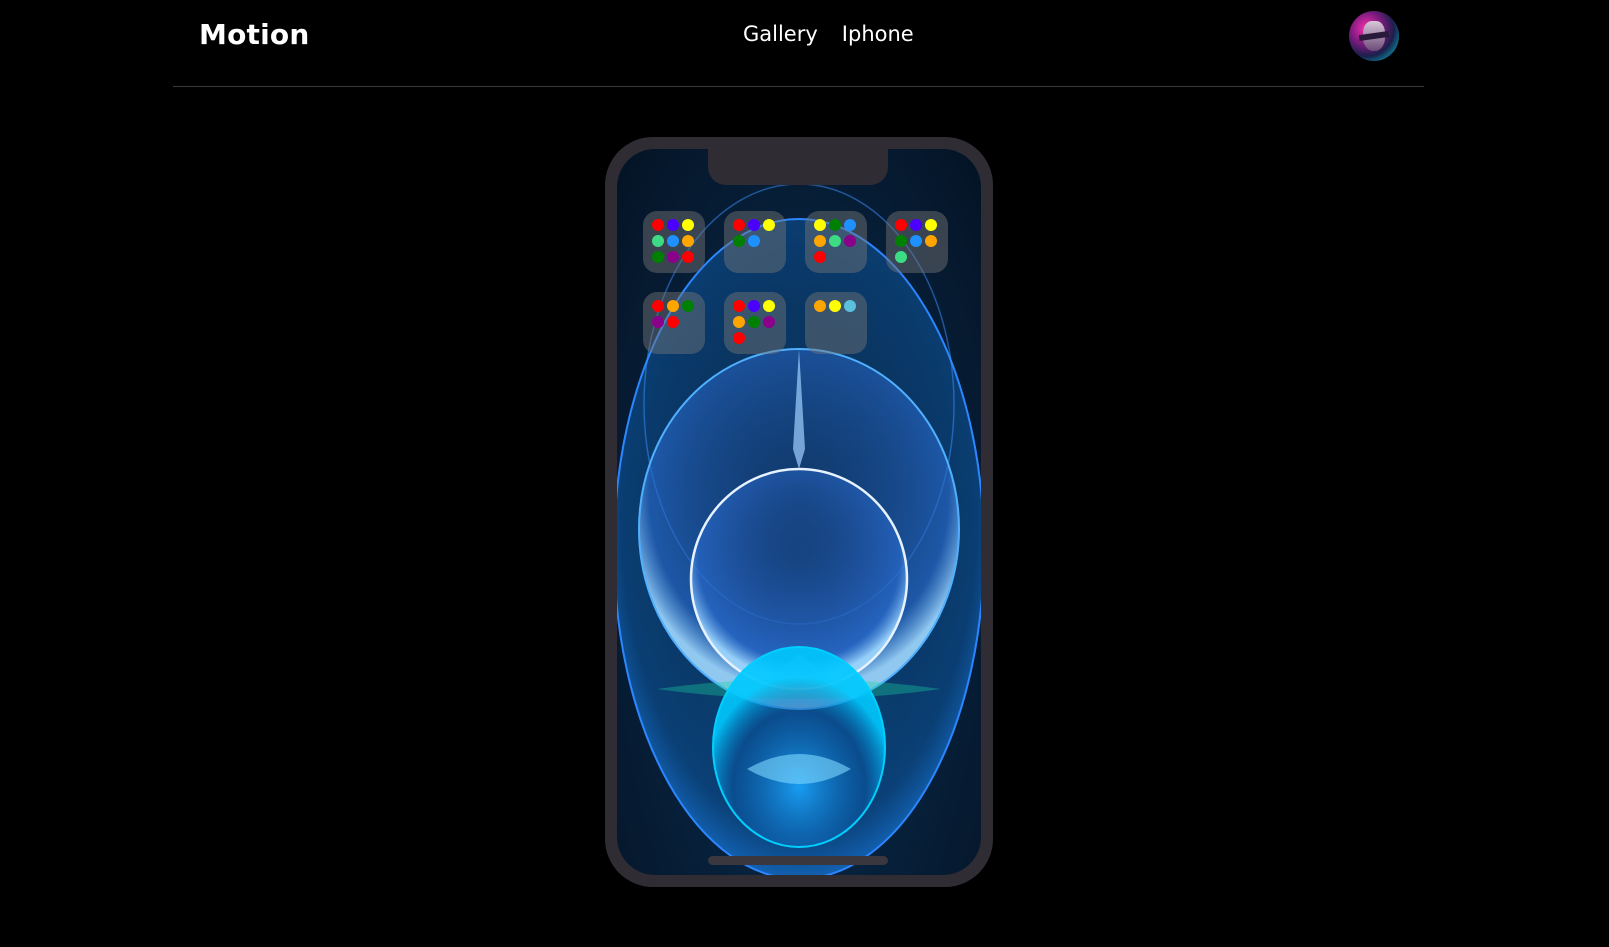 This screenshot has height=947, width=1609. What do you see at coordinates (799, 747) in the screenshot?
I see `lower-bubble` at bounding box center [799, 747].